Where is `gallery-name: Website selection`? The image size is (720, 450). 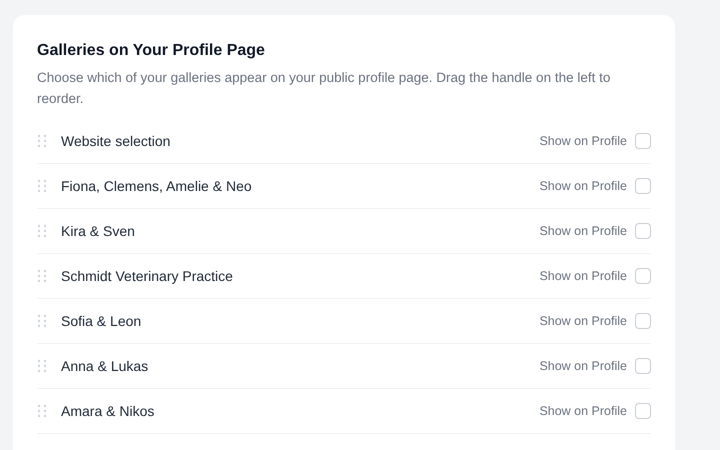 gallery-name: Website selection is located at coordinates (116, 141).